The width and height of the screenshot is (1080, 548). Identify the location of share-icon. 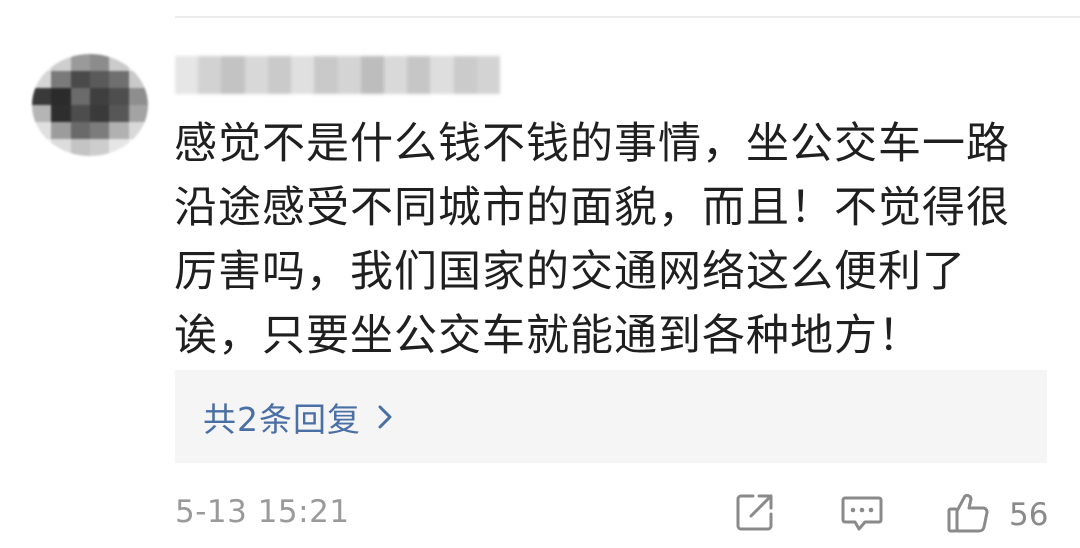
(755, 514).